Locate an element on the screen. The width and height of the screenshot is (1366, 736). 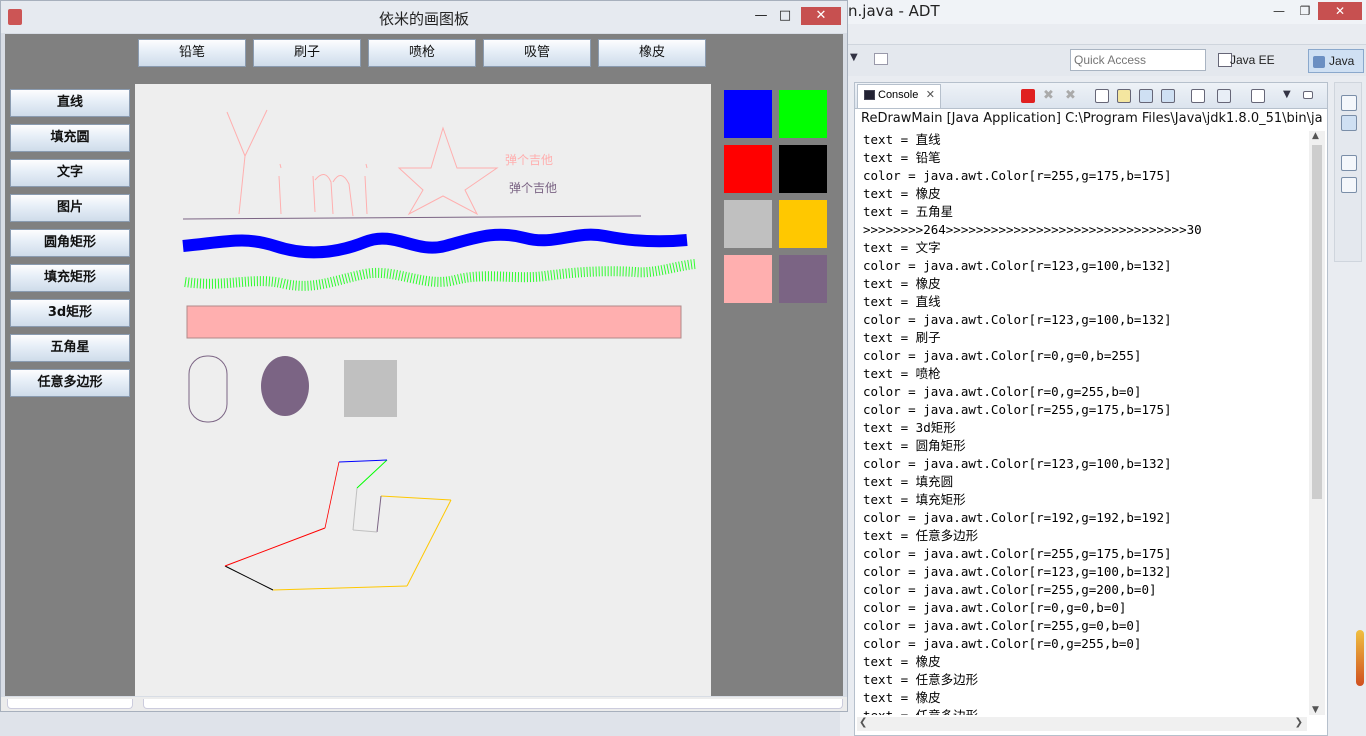
perspective-java-ee: Java EE is located at coordinates (1252, 61).